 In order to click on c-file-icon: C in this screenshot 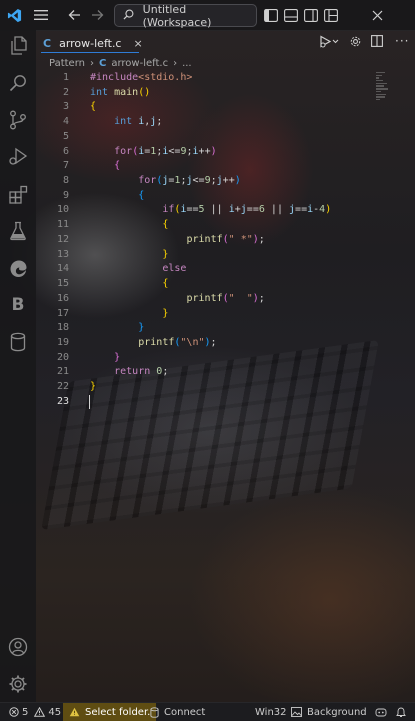, I will do `click(47, 43)`.